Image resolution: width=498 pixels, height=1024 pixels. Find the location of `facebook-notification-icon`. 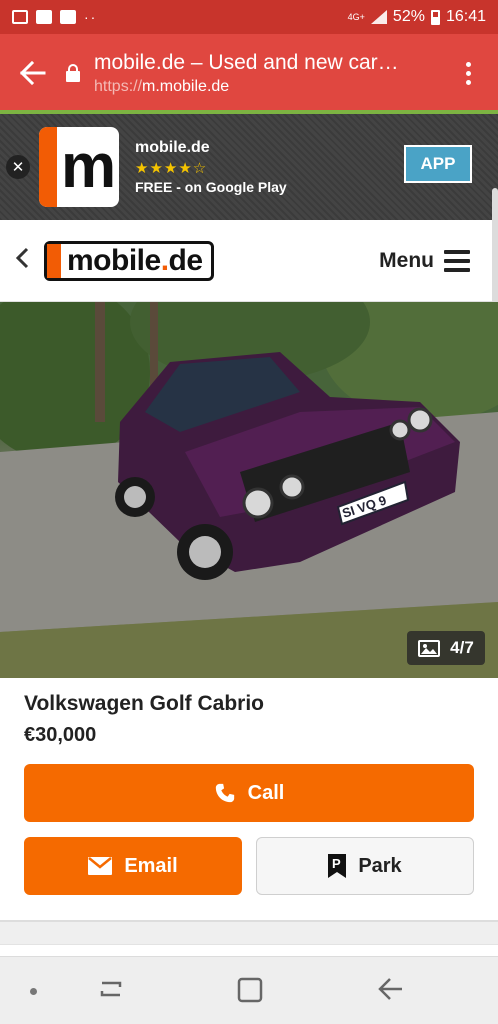

facebook-notification-icon is located at coordinates (68, 17).